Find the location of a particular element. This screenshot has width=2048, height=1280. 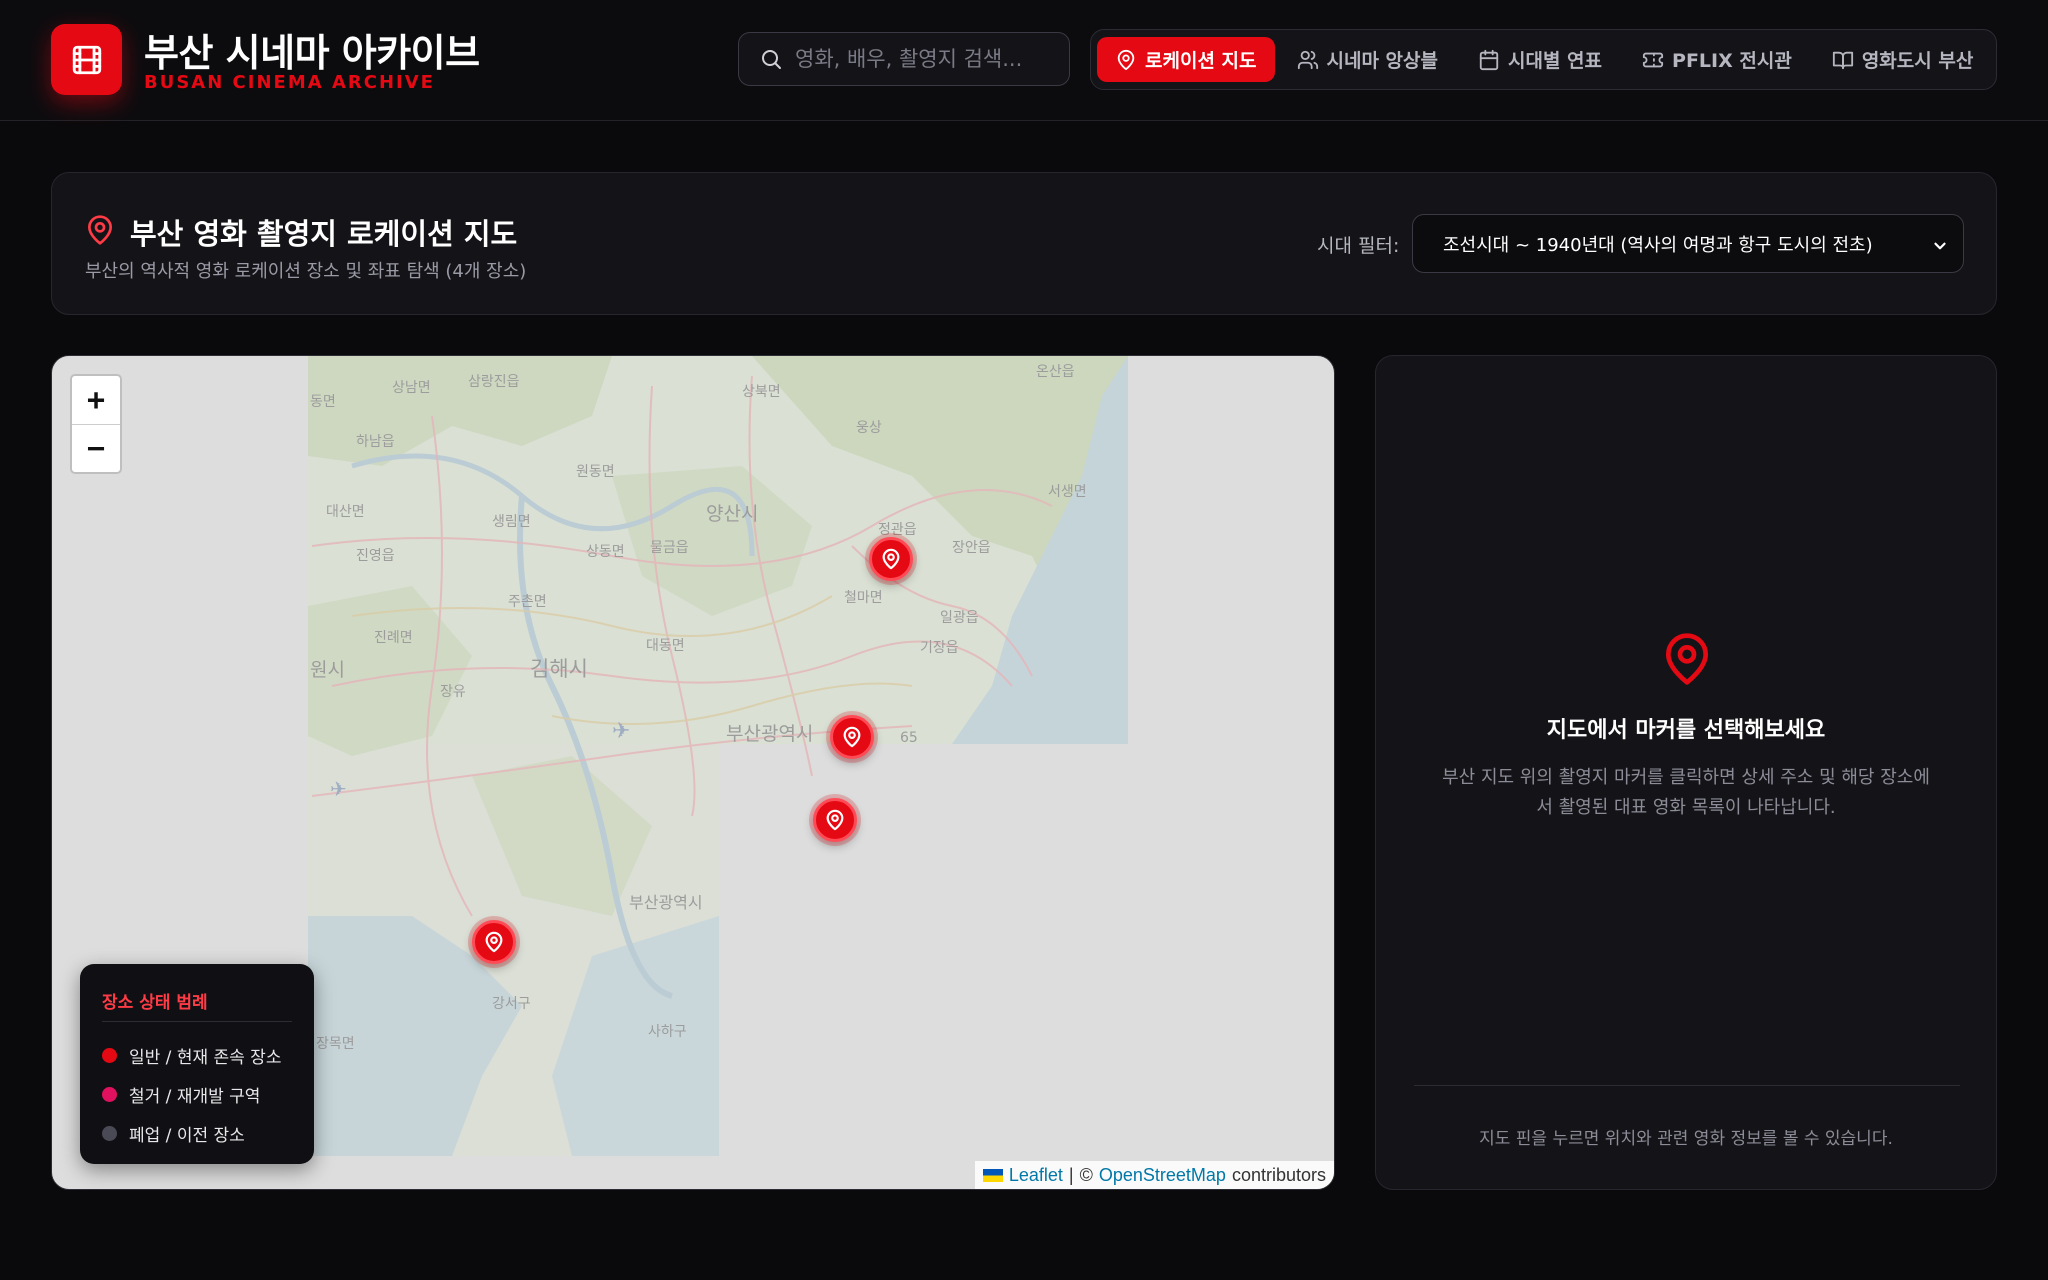

empty-state-title: 지도에서 마커를 선택해보세요 is located at coordinates (1686, 730).